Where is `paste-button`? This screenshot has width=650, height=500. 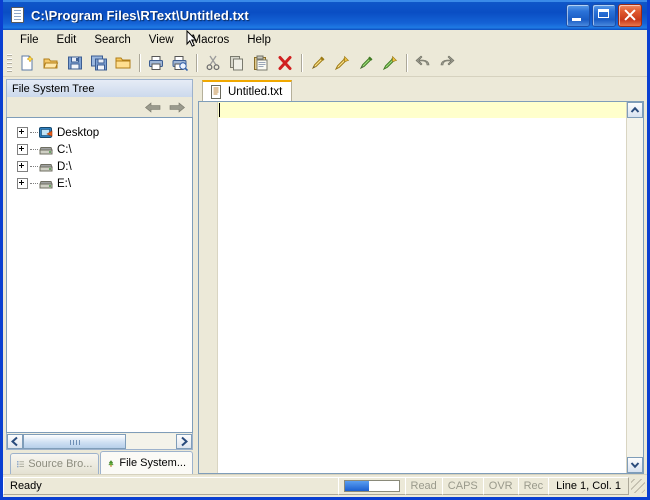
paste-button is located at coordinates (261, 63).